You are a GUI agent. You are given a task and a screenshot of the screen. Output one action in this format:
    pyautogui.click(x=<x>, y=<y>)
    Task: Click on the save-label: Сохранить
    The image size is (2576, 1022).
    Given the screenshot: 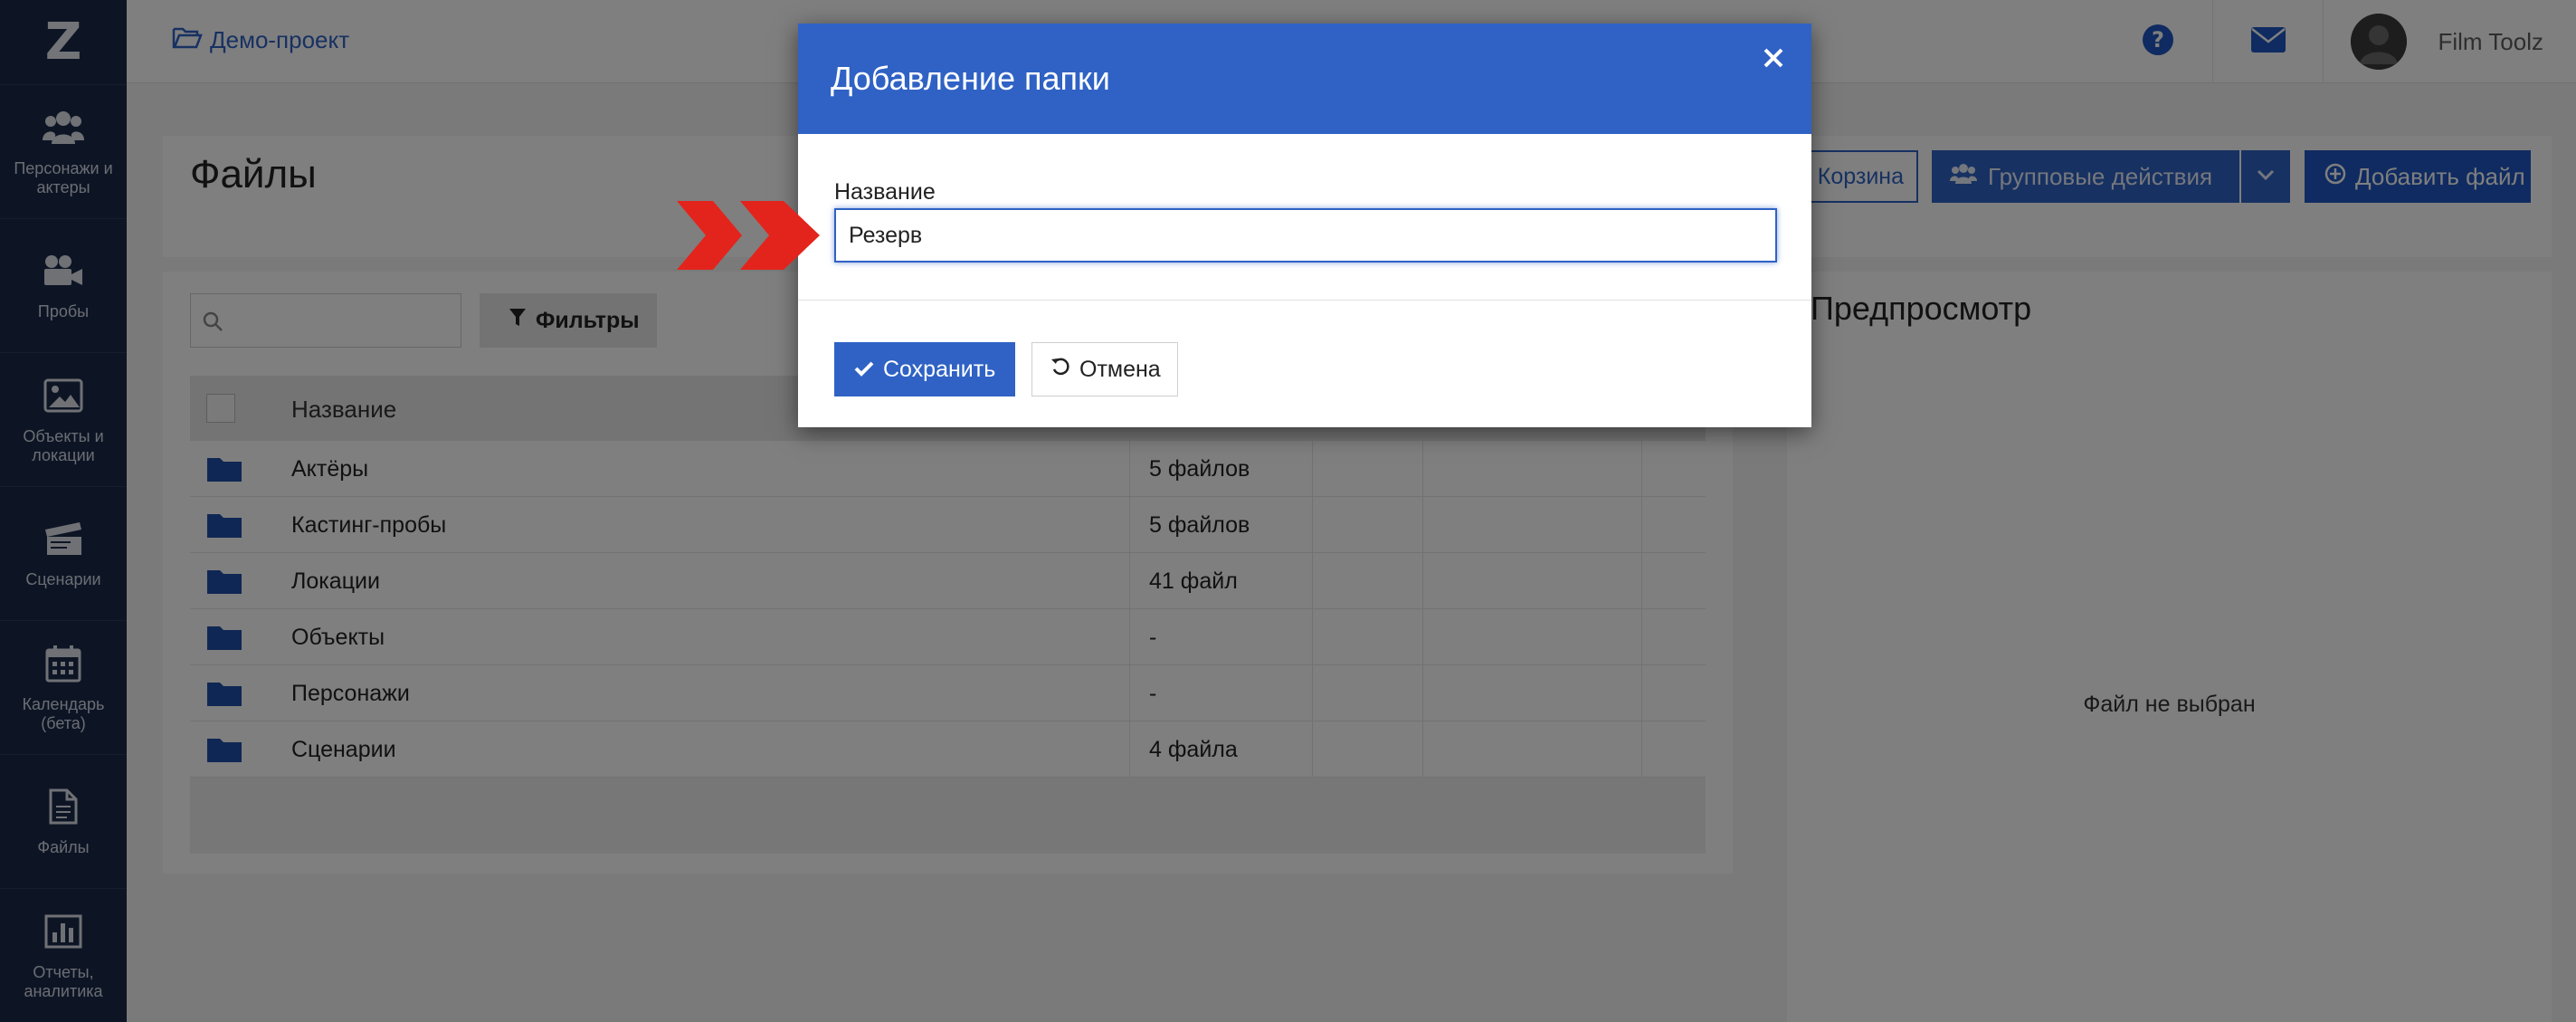 What is the action you would take?
    pyautogui.click(x=940, y=369)
    